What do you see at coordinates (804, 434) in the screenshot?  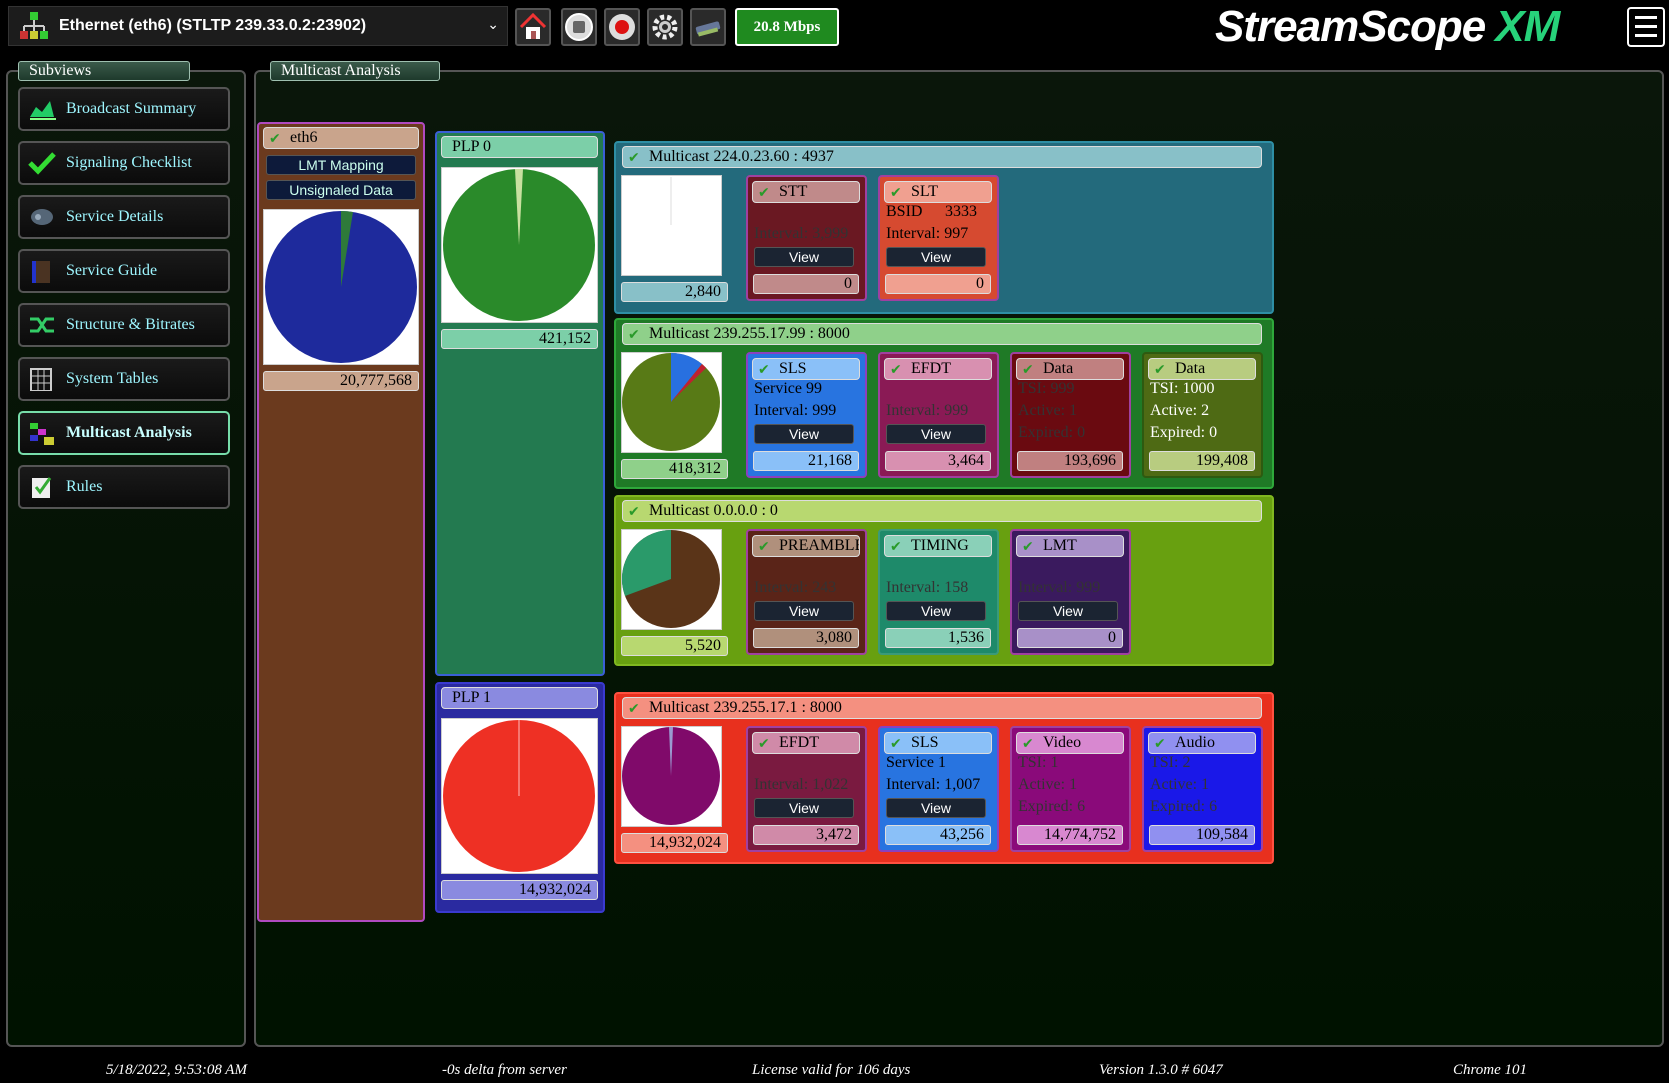 I see `sls-view-button: View` at bounding box center [804, 434].